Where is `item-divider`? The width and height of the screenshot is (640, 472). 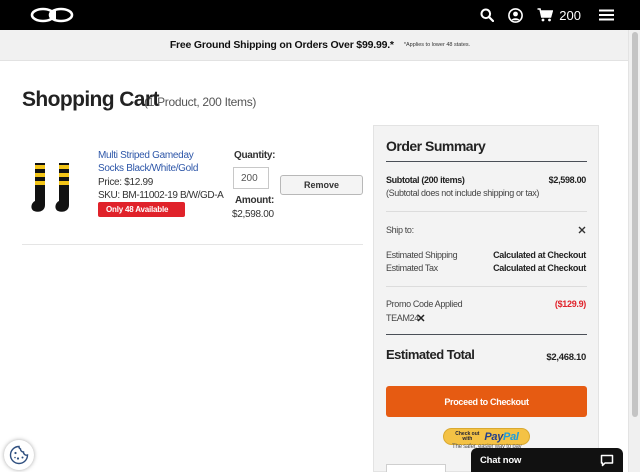 item-divider is located at coordinates (192, 244).